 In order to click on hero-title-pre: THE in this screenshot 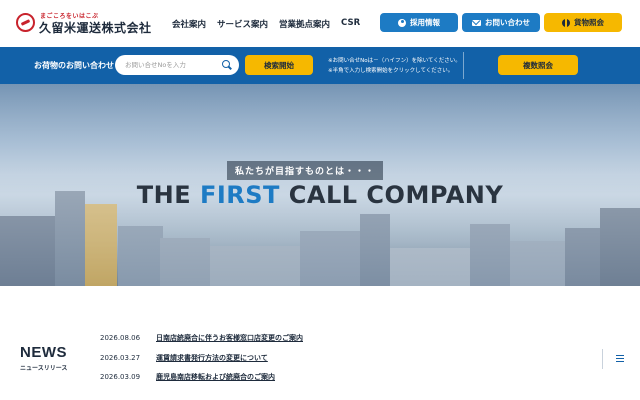, I will do `click(168, 195)`.